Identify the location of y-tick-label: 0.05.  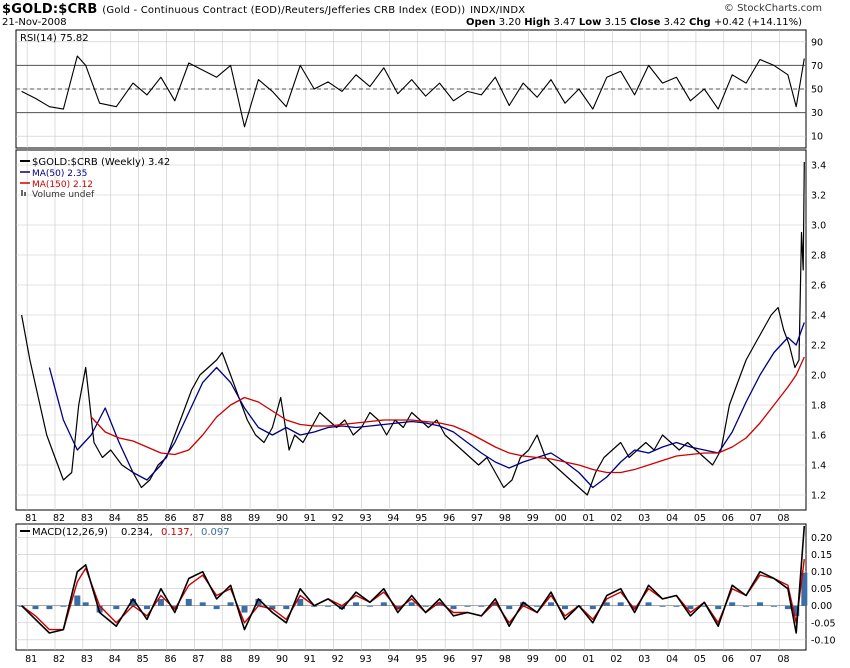
(821, 589).